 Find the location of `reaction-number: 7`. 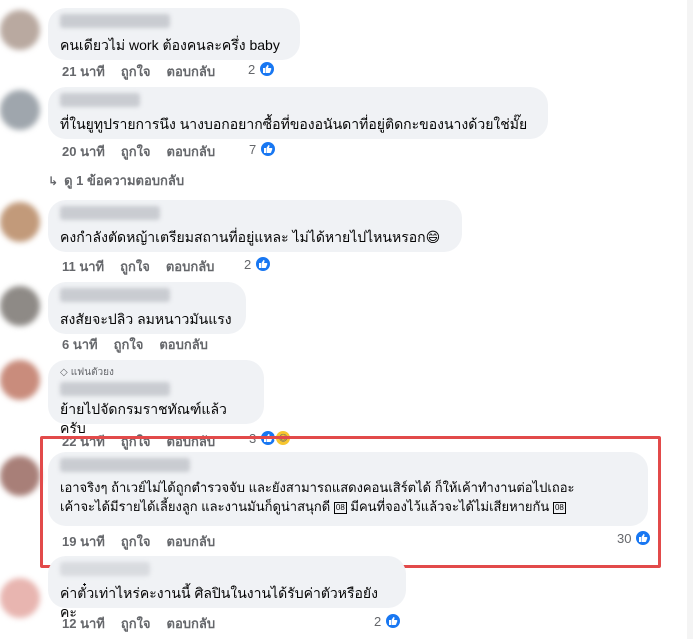

reaction-number: 7 is located at coordinates (253, 149).